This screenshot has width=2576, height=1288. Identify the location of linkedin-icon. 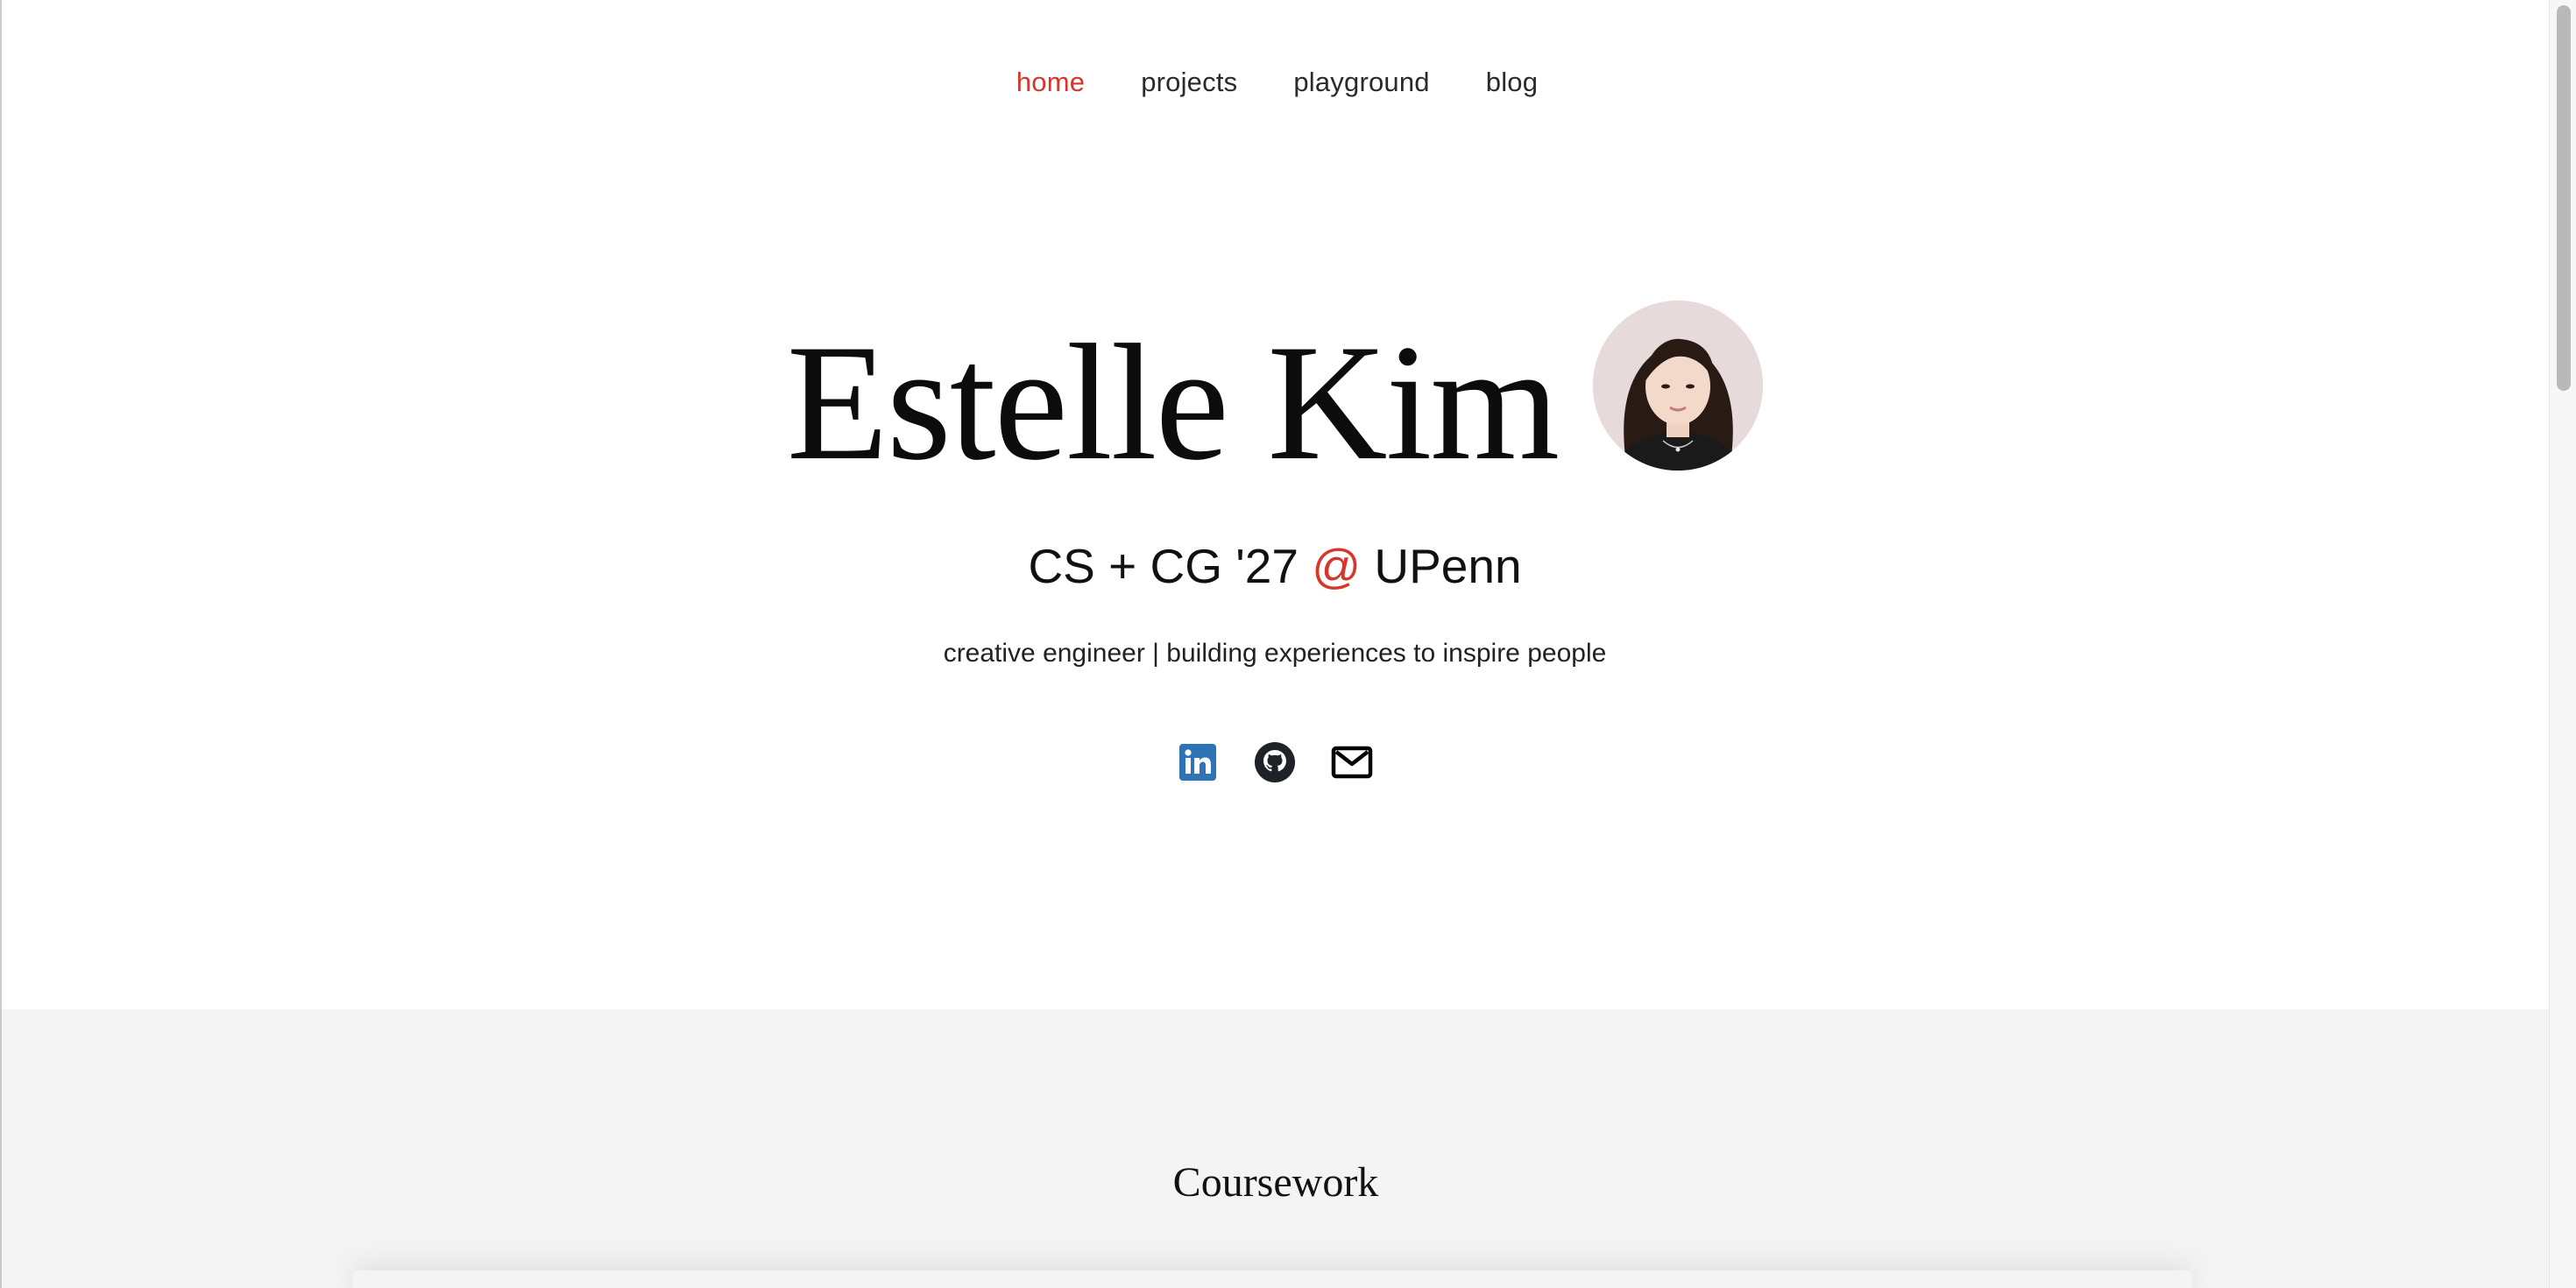
(1197, 762).